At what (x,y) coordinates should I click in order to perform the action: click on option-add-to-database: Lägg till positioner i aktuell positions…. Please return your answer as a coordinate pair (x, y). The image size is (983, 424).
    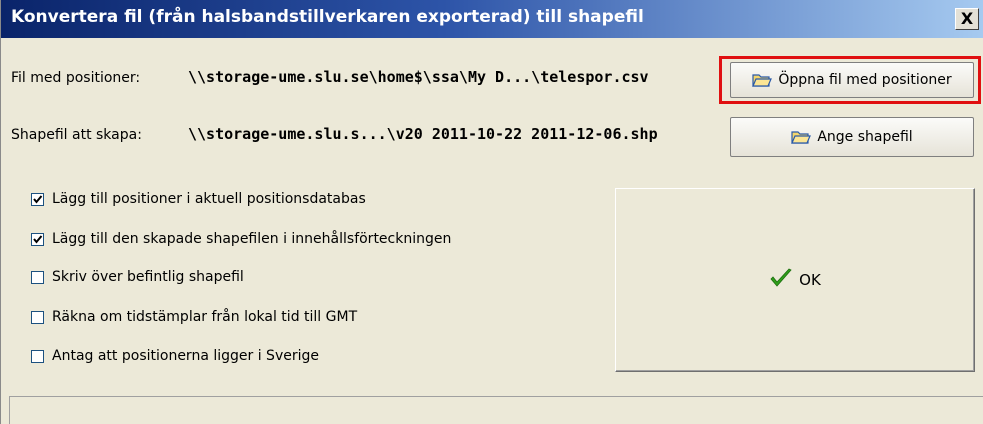
    Looking at the image, I should click on (198, 199).